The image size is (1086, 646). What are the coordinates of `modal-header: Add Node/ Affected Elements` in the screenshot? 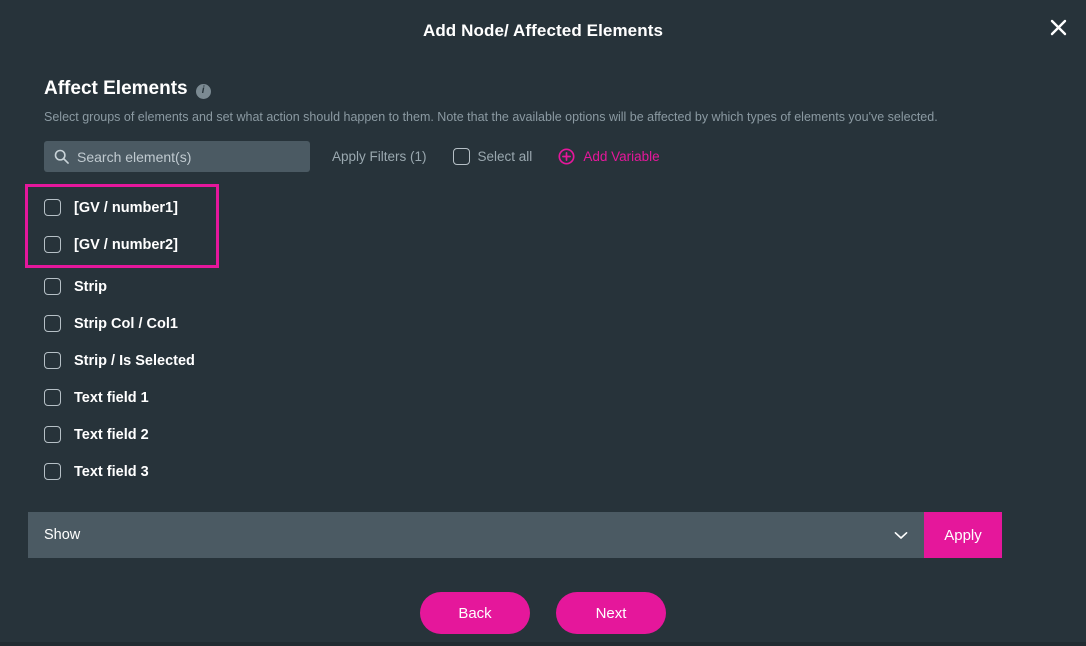 It's located at (543, 31).